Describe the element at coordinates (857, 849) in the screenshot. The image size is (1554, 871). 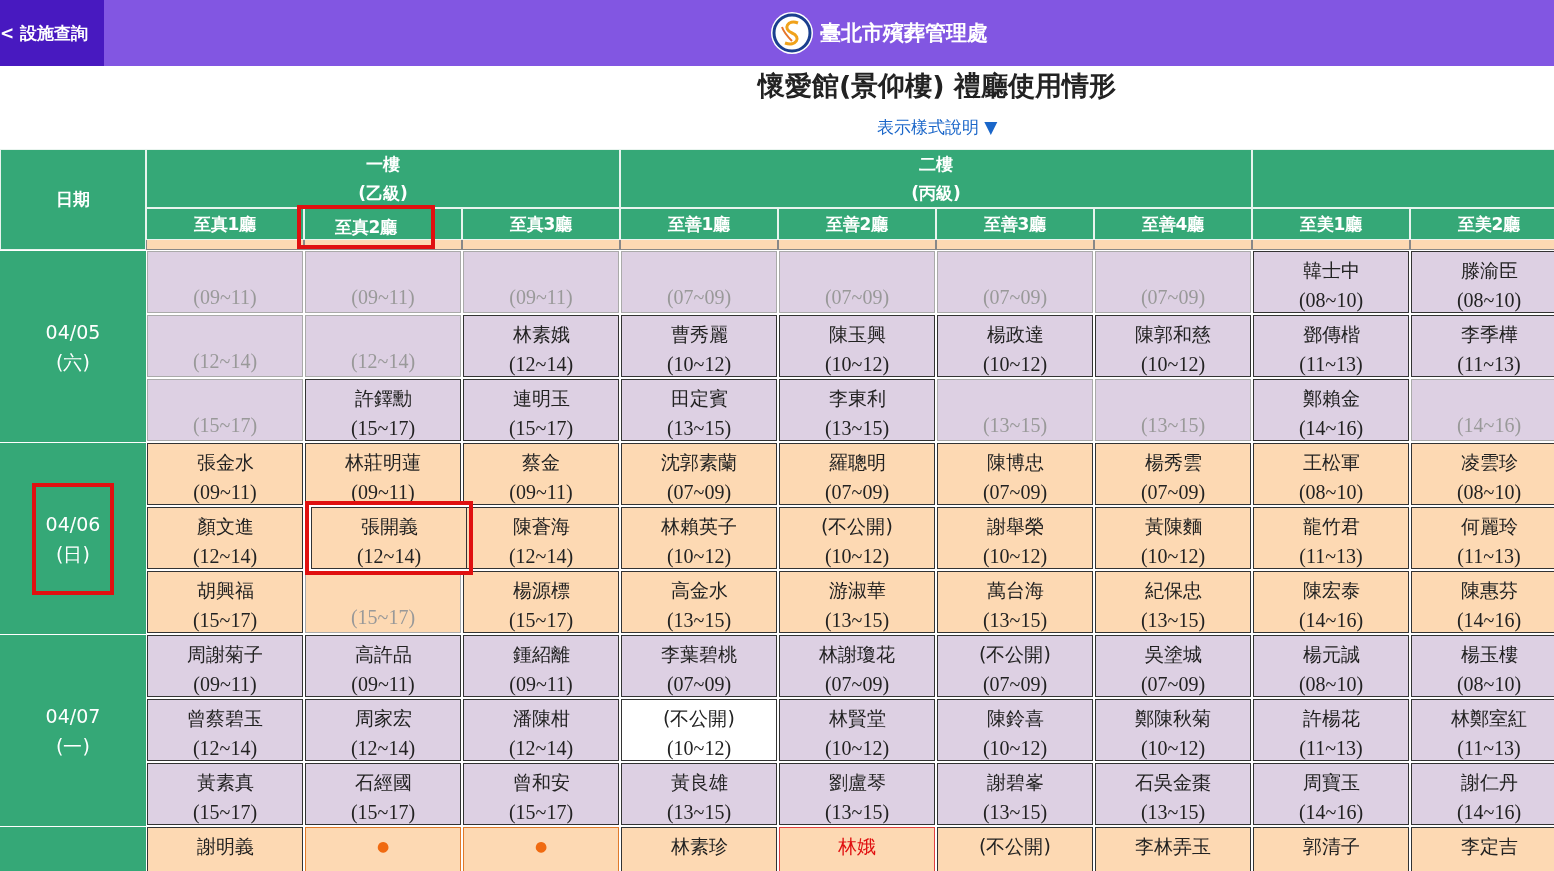
I see `booking-cell: 林娥` at that location.